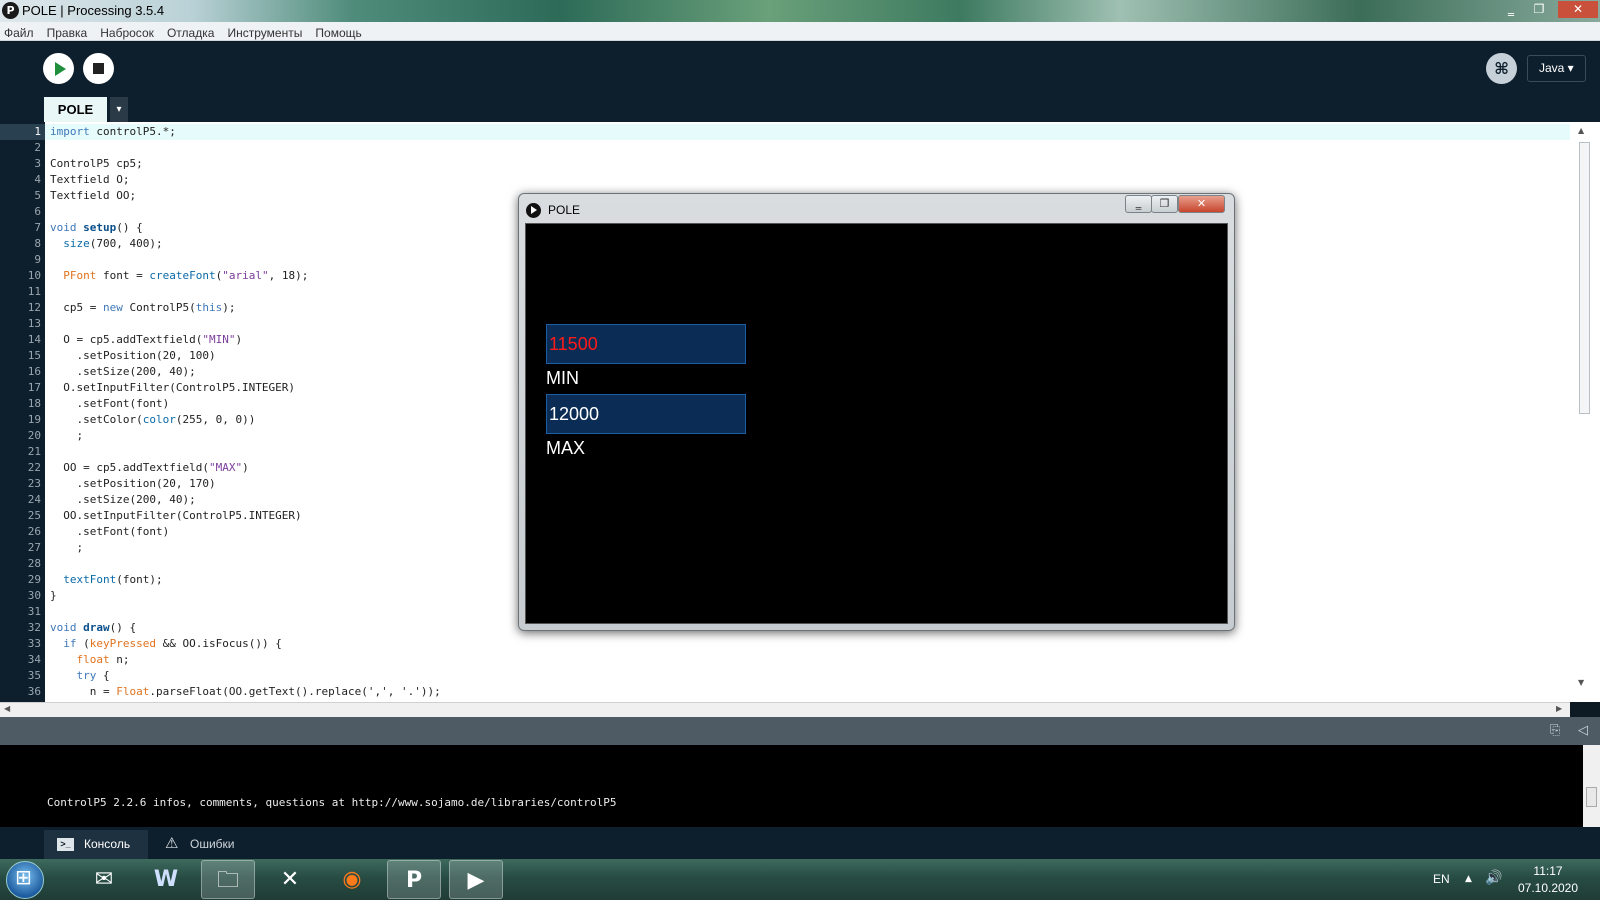 This screenshot has height=900, width=1600. I want to click on code-line: if (keyPressed && OO.isFocus()) {, so click(166, 644).